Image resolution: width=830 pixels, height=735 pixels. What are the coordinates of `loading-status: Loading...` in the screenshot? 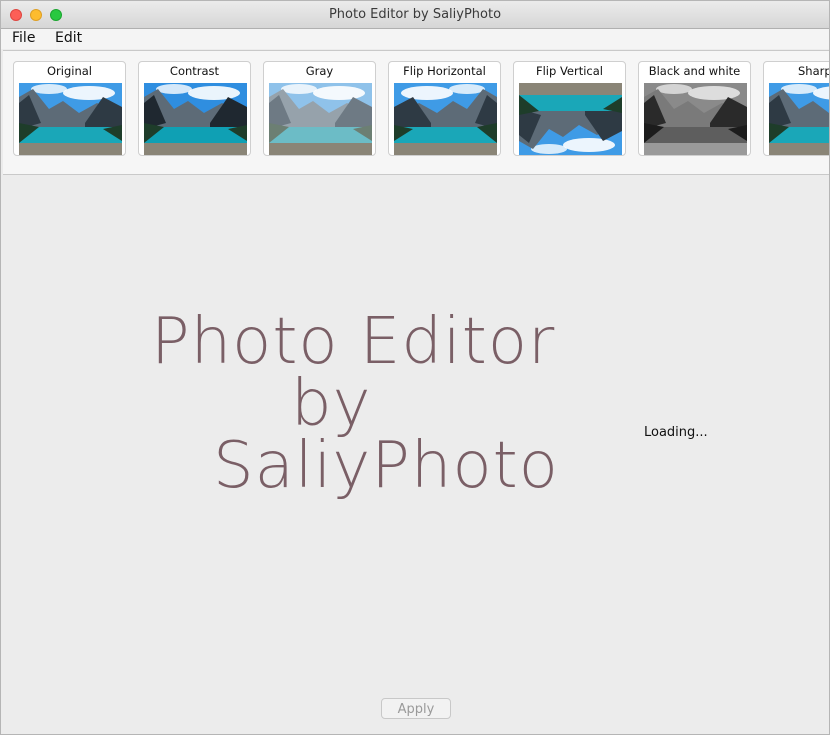 It's located at (676, 432).